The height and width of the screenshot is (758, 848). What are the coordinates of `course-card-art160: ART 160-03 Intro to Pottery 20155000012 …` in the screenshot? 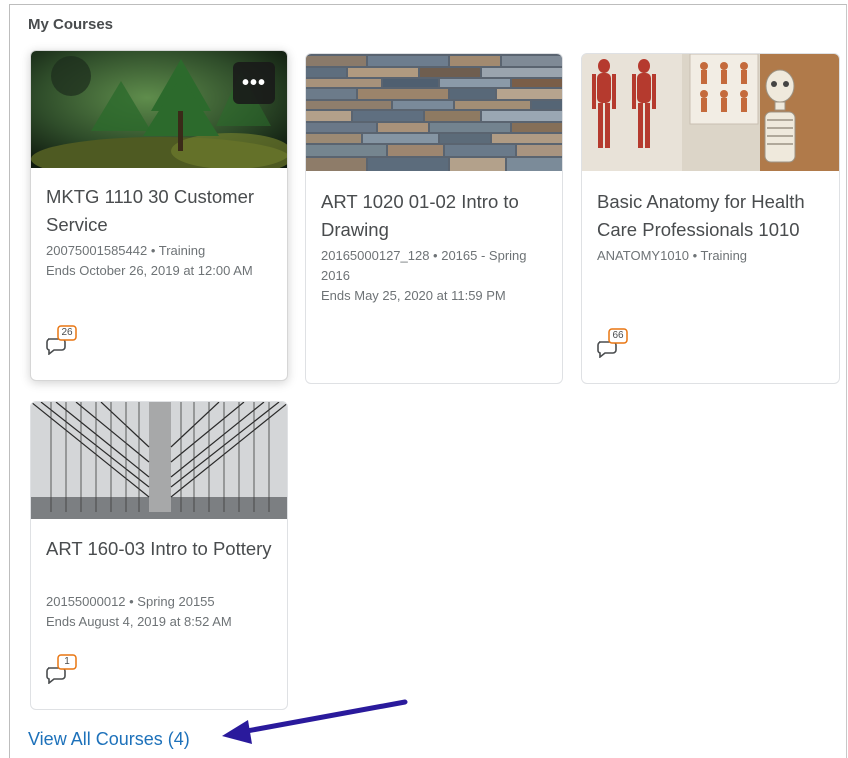 It's located at (159, 555).